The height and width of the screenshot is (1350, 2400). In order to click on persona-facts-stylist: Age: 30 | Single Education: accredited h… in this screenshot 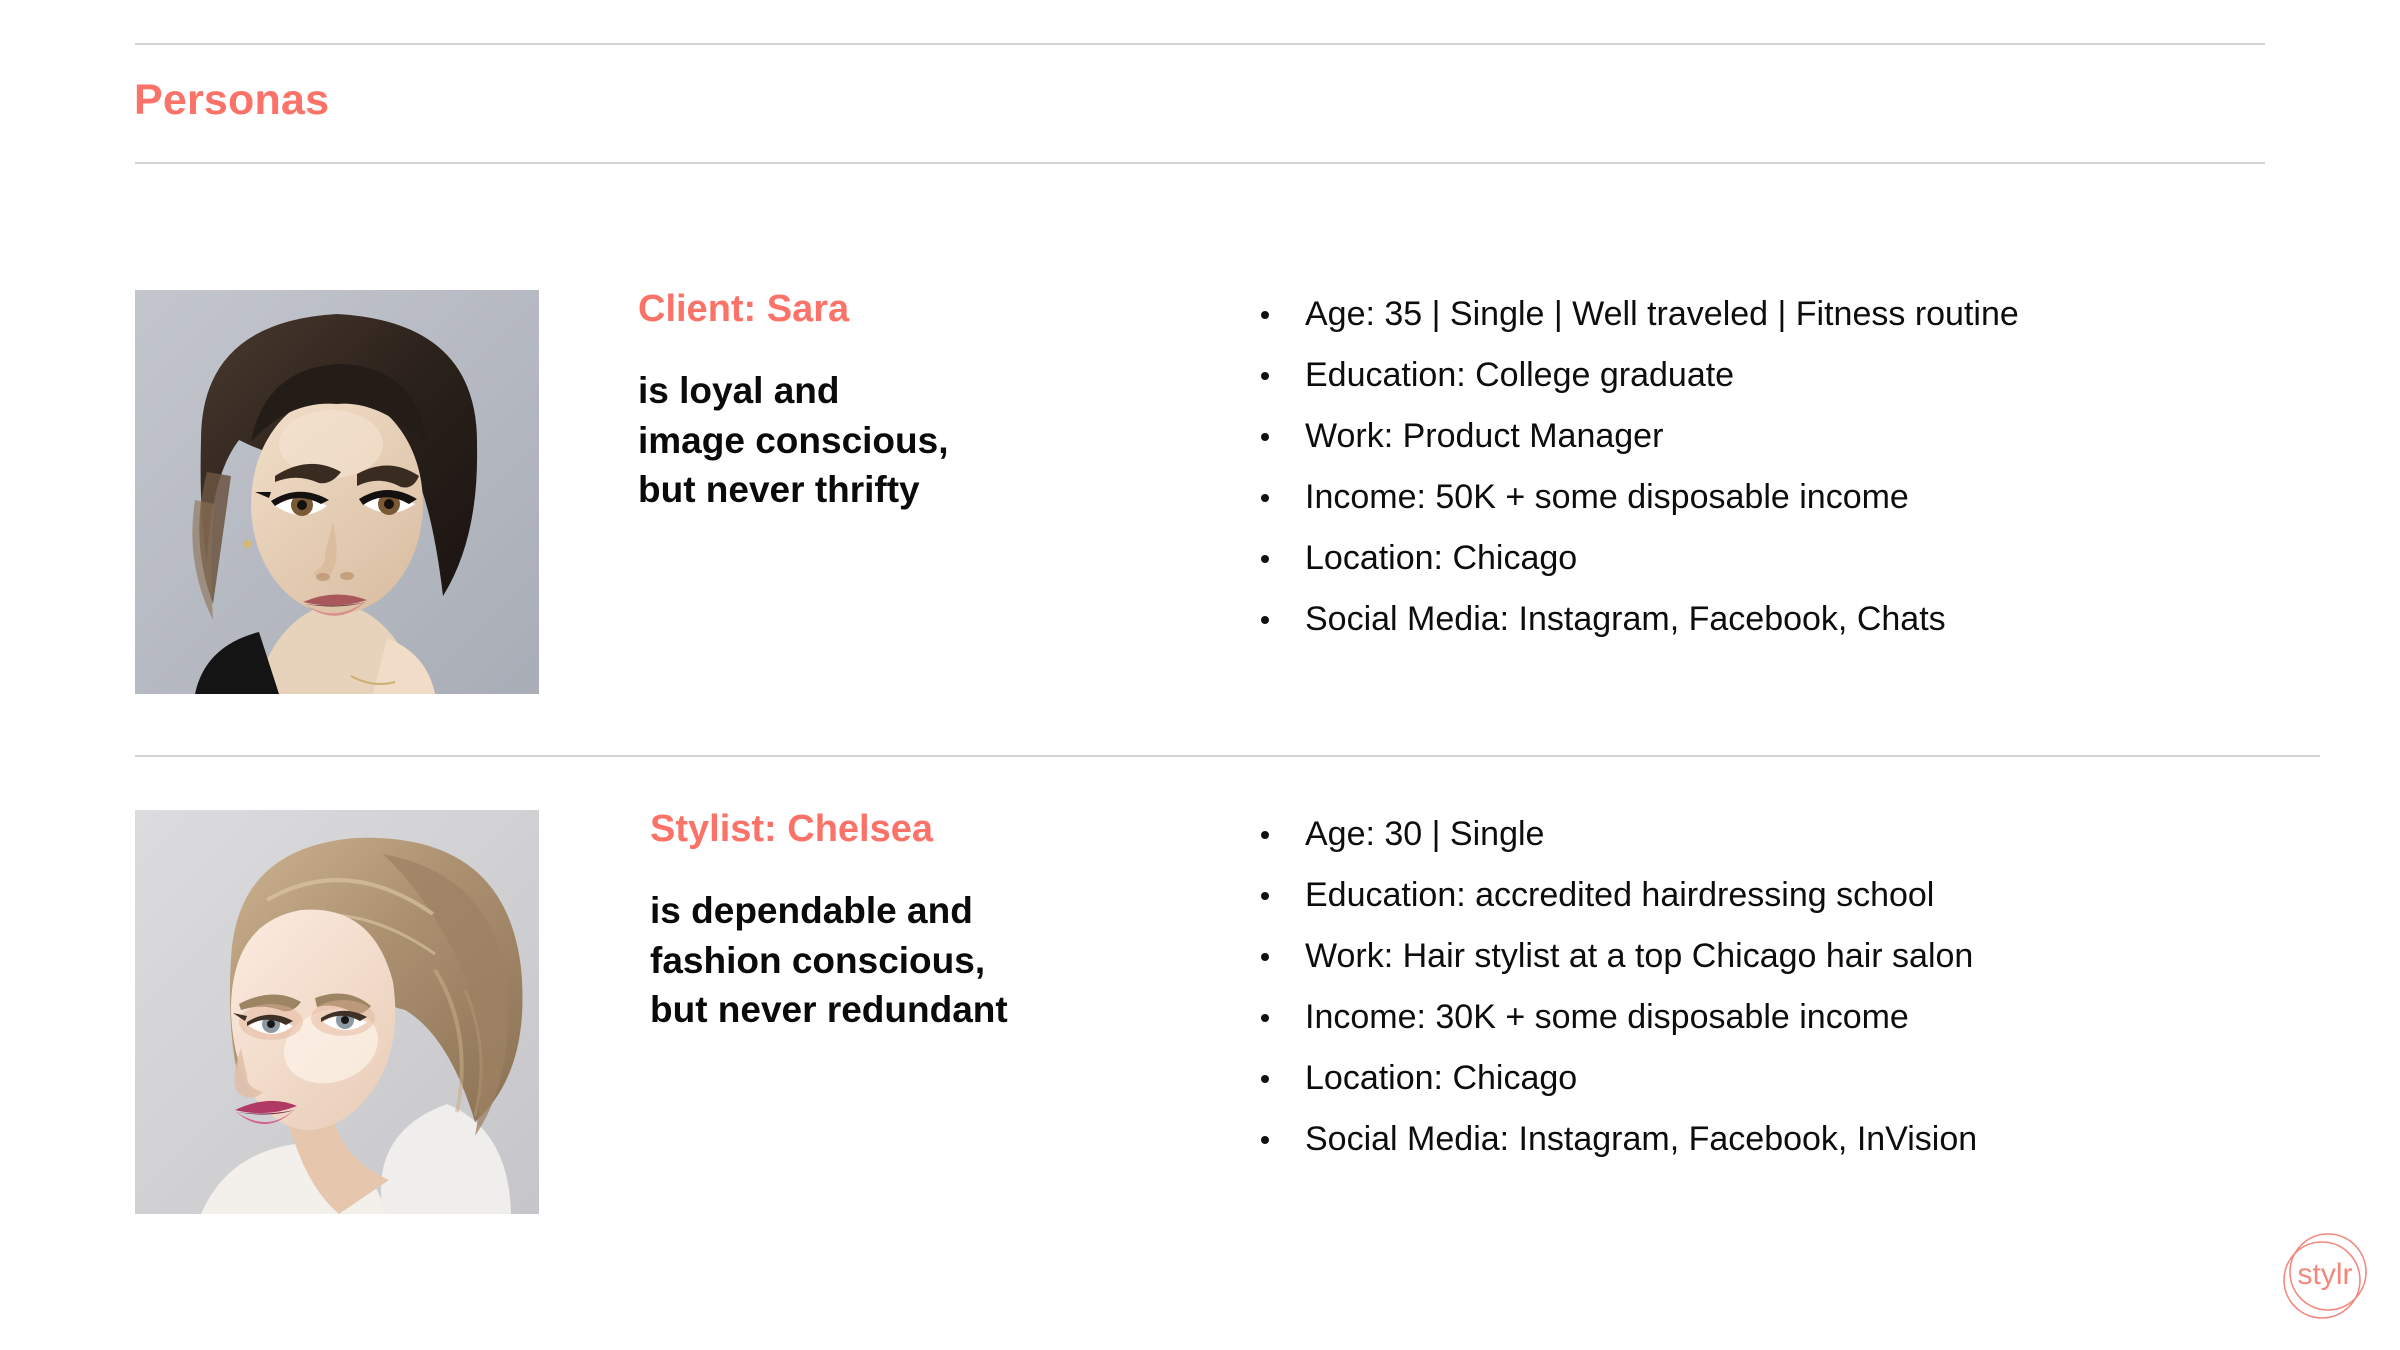, I will do `click(1616, 987)`.